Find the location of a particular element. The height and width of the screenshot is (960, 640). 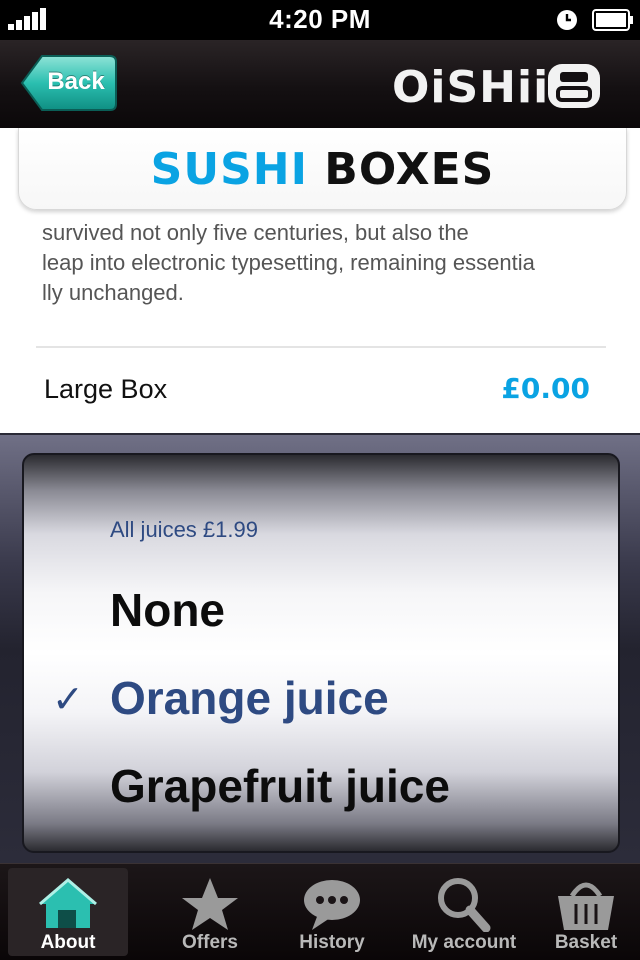

page-title-word1: SUSHI is located at coordinates (229, 169).